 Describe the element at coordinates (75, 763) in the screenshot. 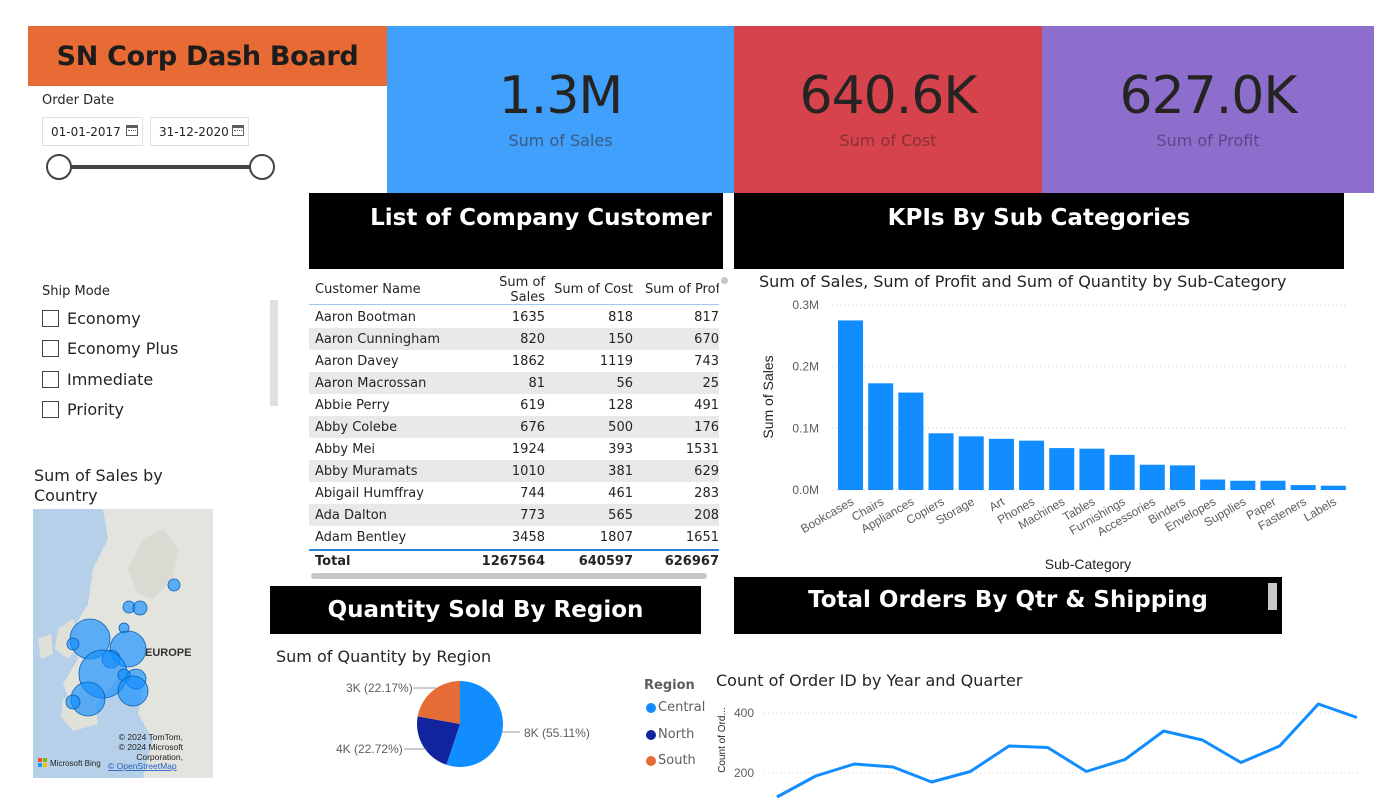

I see `map-brand: Microsoft Bing` at that location.